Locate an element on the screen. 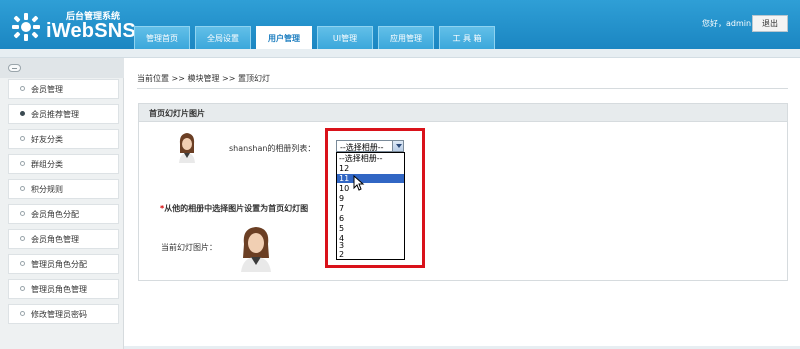 This screenshot has height=349, width=800. album-list-label: shanshan的相册列表： is located at coordinates (272, 148).